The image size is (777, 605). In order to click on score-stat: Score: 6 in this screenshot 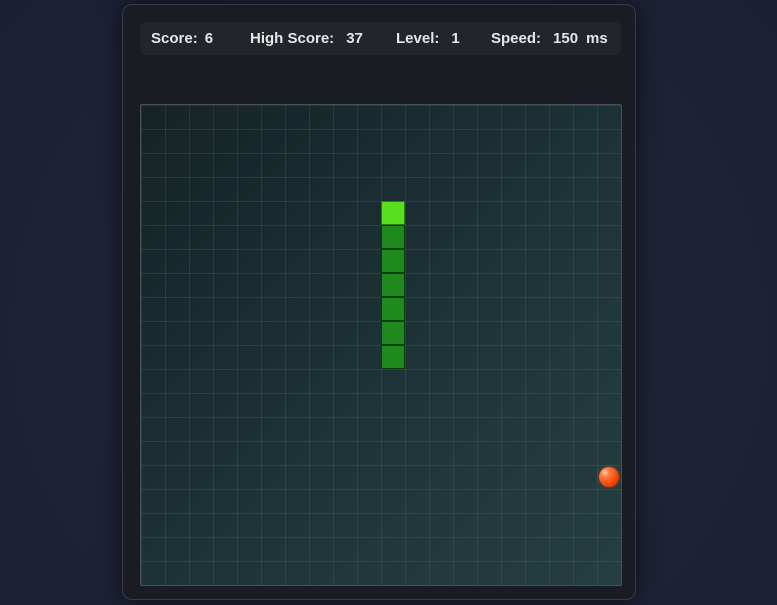, I will do `click(182, 38)`.